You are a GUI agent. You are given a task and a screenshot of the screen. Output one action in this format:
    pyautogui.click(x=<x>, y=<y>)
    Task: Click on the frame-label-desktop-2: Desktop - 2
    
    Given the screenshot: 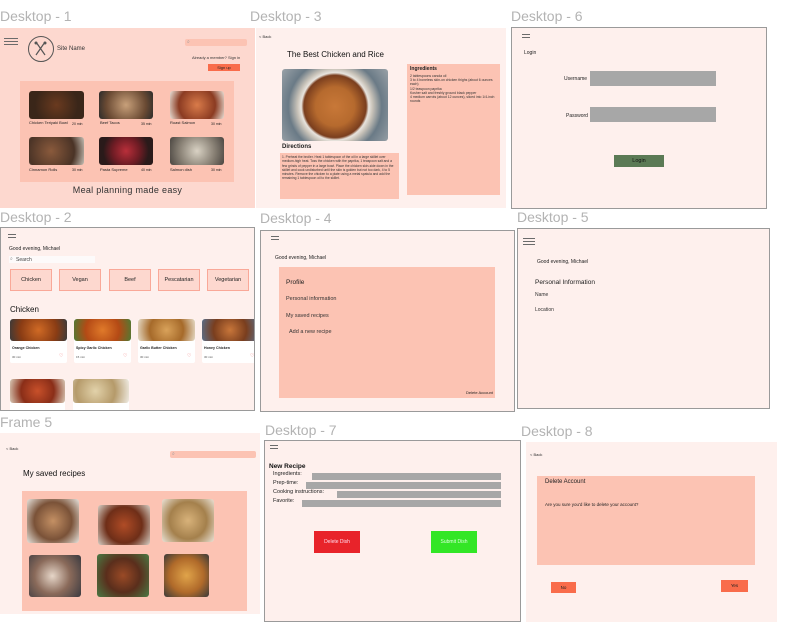 What is the action you would take?
    pyautogui.click(x=36, y=217)
    